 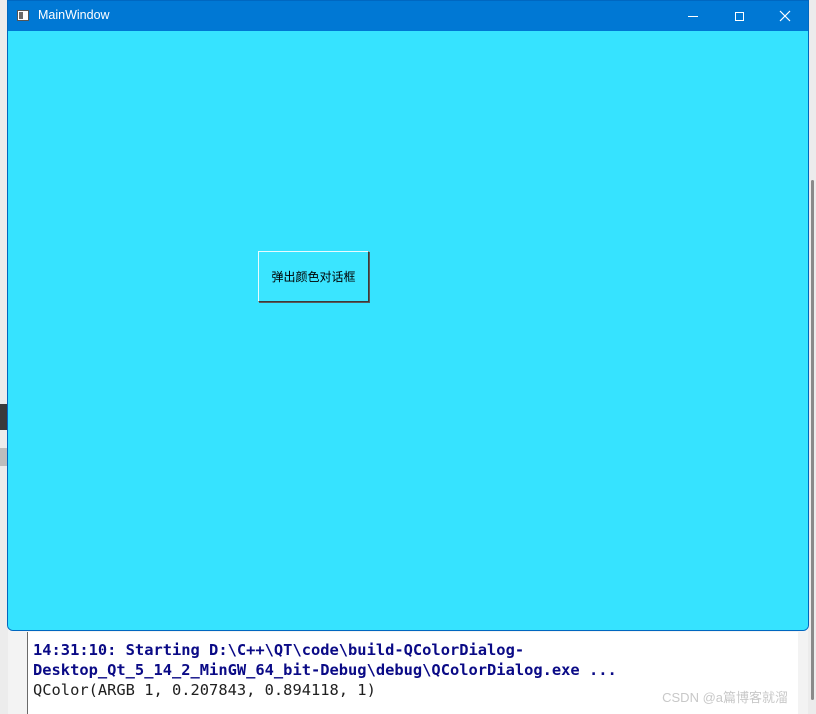 I want to click on close-icon, so click(x=785, y=16).